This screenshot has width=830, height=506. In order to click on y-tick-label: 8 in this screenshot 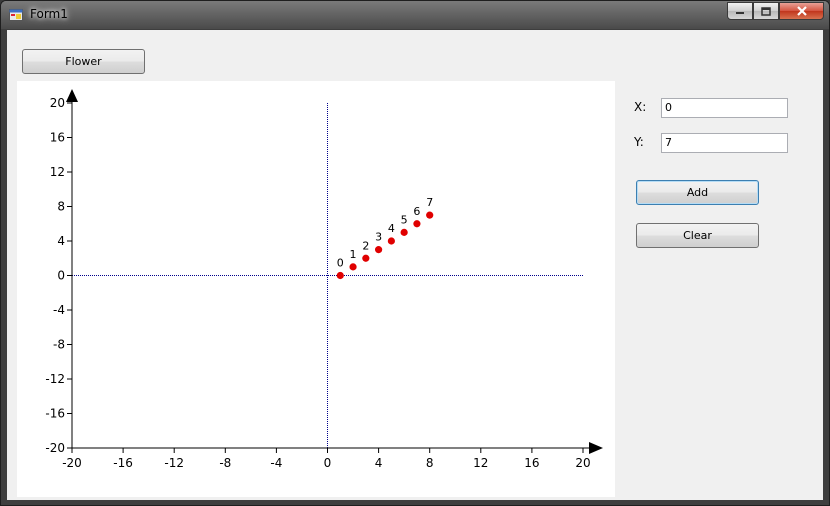, I will do `click(61, 207)`.